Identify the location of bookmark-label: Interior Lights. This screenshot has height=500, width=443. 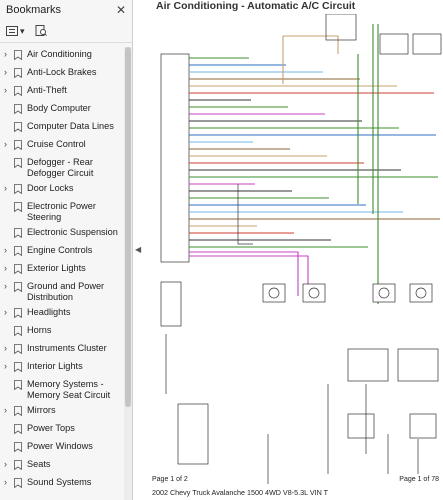
(55, 366).